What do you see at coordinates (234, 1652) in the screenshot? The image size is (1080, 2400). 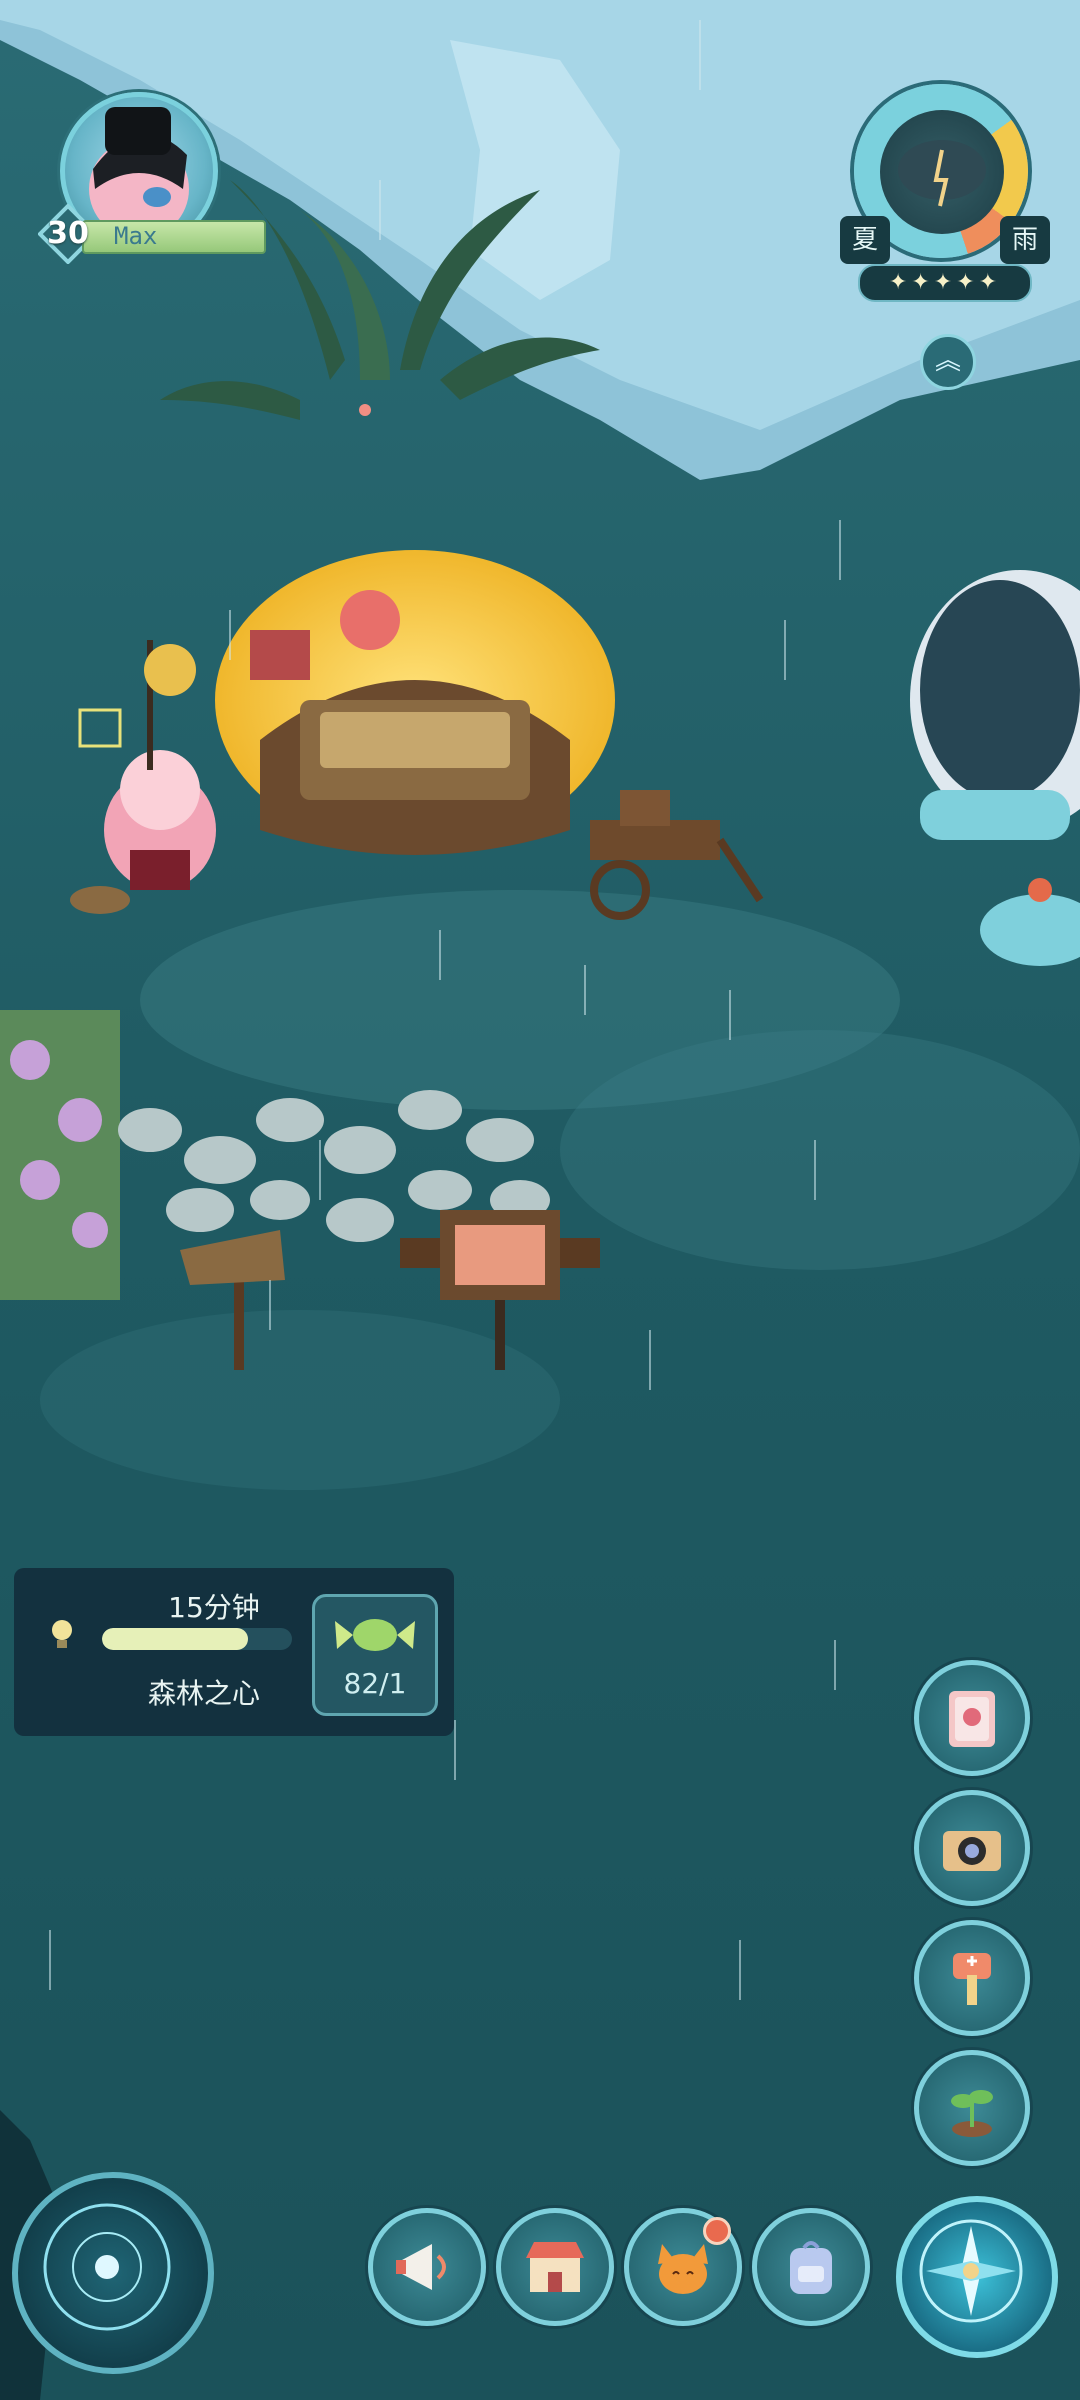 I see `task-panel: 15分钟 森林之心 82/1` at bounding box center [234, 1652].